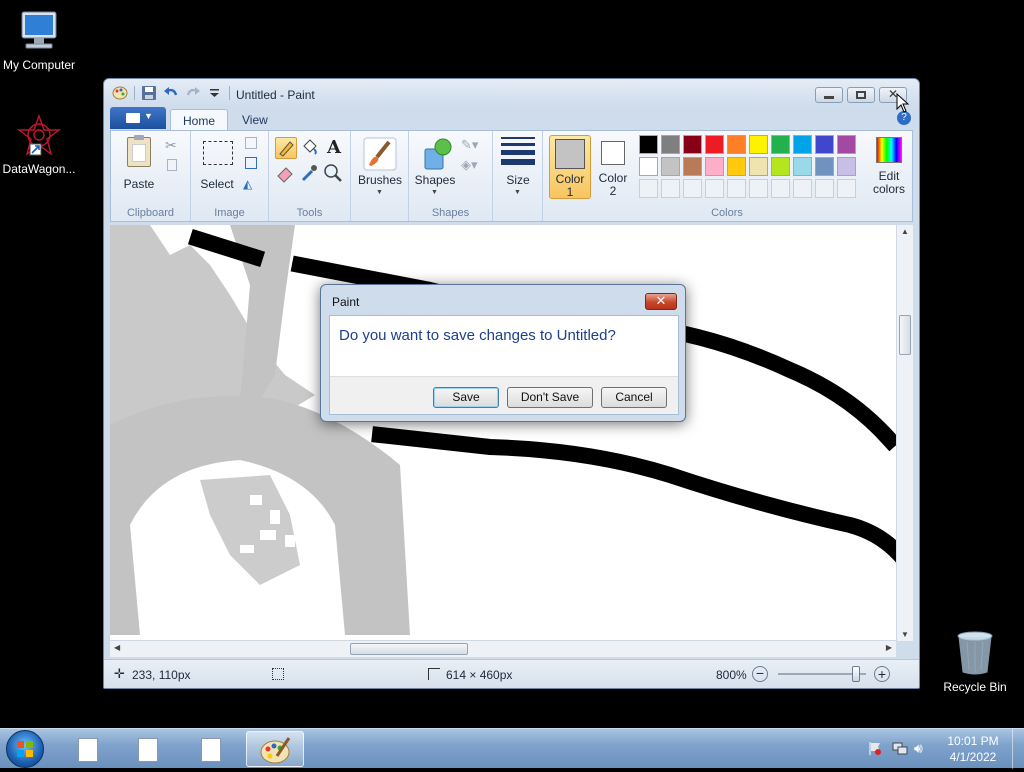 The width and height of the screenshot is (1024, 772). Describe the element at coordinates (286, 174) in the screenshot. I see `eraser-tool` at that location.